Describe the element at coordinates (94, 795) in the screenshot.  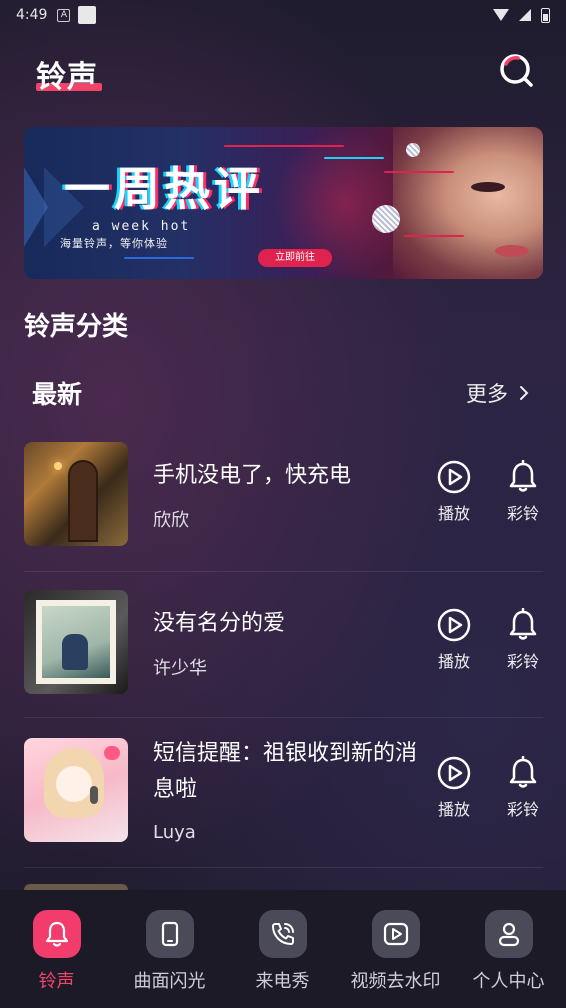
I see `cover-microphone` at that location.